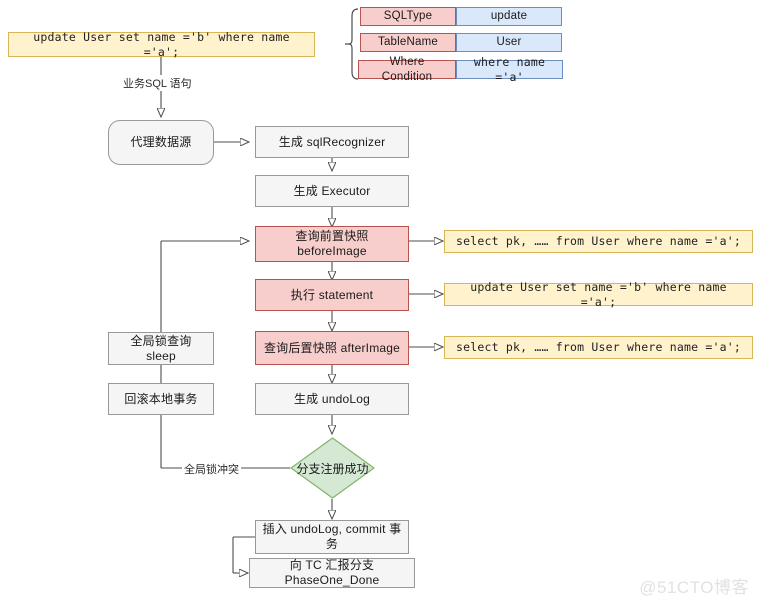 Image resolution: width=761 pixels, height=612 pixels. I want to click on node-report-to-tc: 向 TC 汇报分支 PhaseOne_Done, so click(332, 573).